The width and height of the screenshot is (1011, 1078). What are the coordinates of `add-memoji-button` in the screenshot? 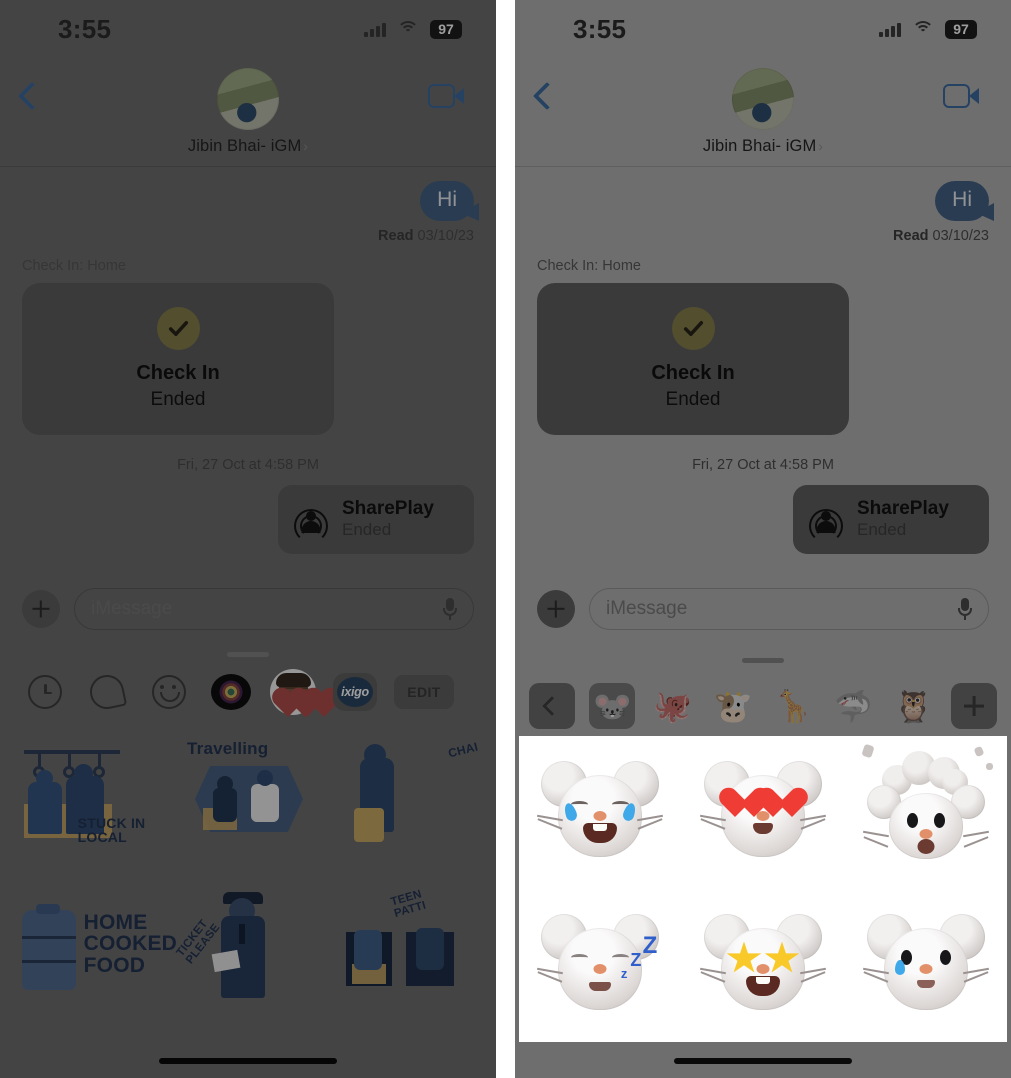 It's located at (973, 706).